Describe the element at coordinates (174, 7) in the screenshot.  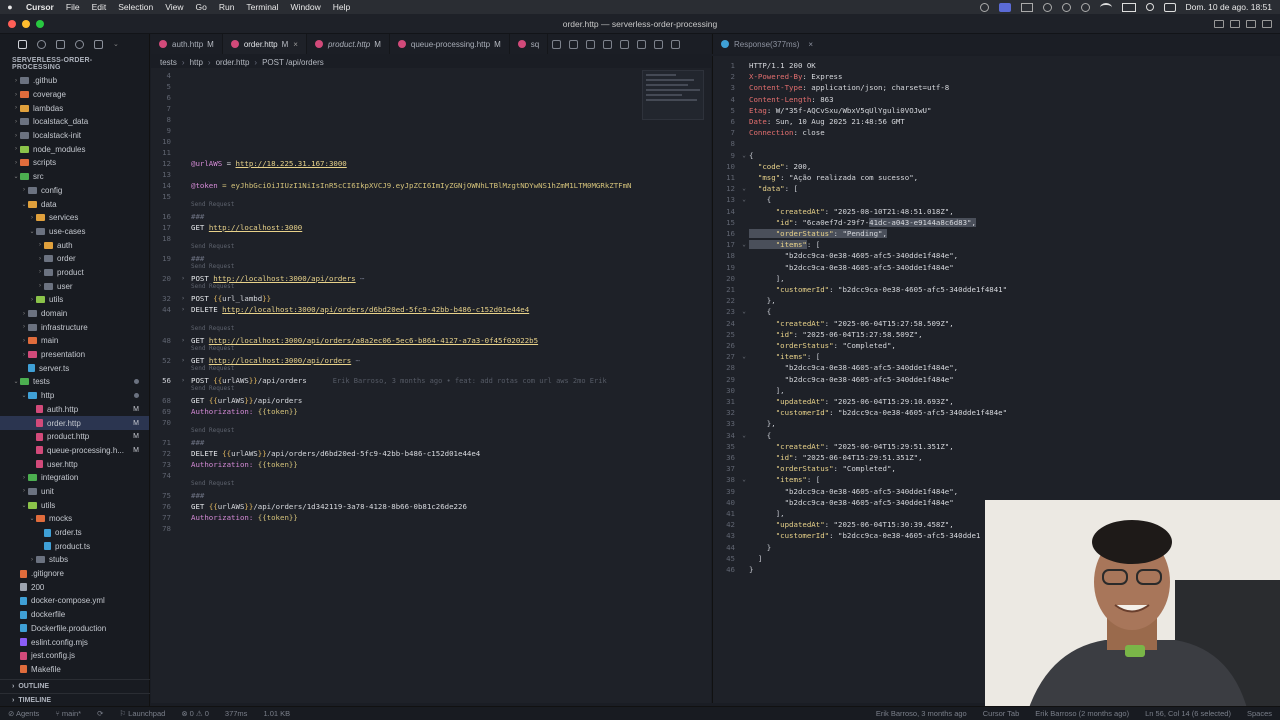
I see `menu-view: View` at that location.